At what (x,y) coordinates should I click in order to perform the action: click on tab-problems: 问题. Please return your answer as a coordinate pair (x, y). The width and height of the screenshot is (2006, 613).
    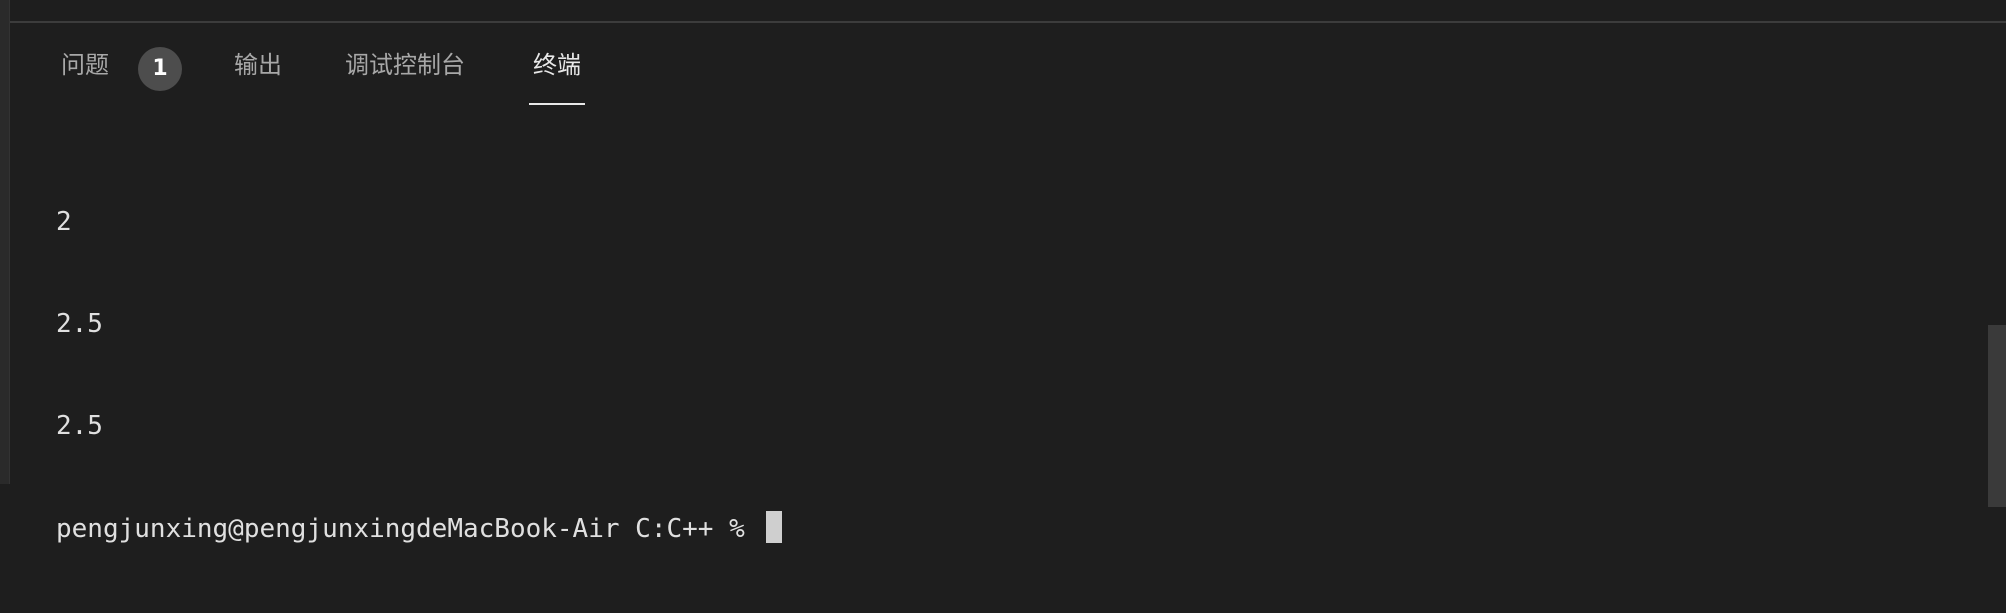
    Looking at the image, I should click on (85, 77).